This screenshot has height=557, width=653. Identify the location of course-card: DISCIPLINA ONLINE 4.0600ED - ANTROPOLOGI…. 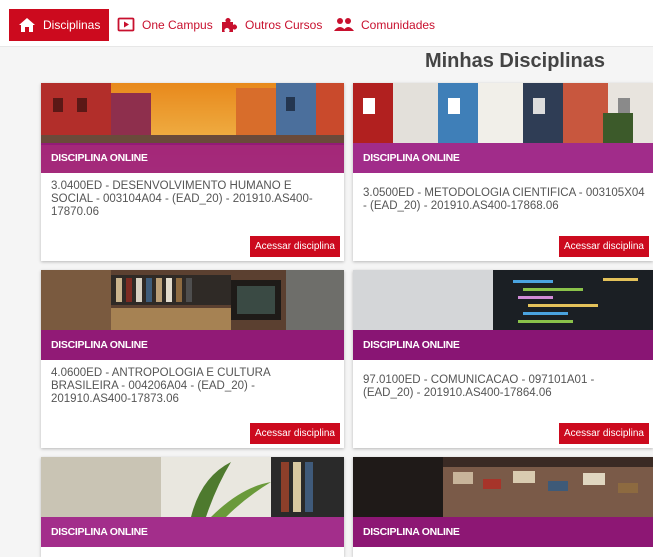
(192, 359).